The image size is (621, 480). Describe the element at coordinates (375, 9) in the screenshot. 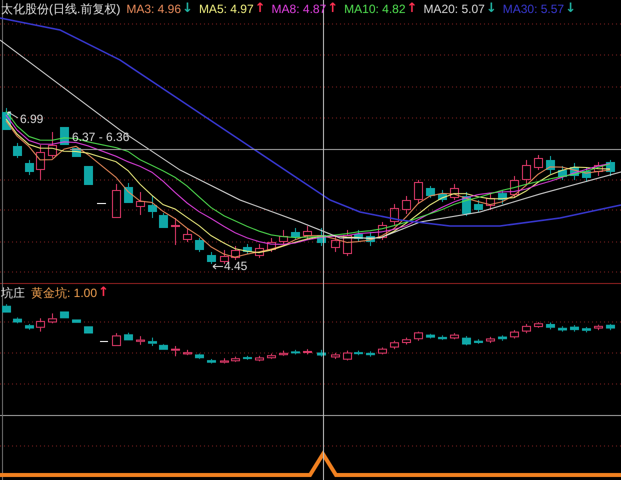

I see `indicator-value: MA10: 4.82` at that location.